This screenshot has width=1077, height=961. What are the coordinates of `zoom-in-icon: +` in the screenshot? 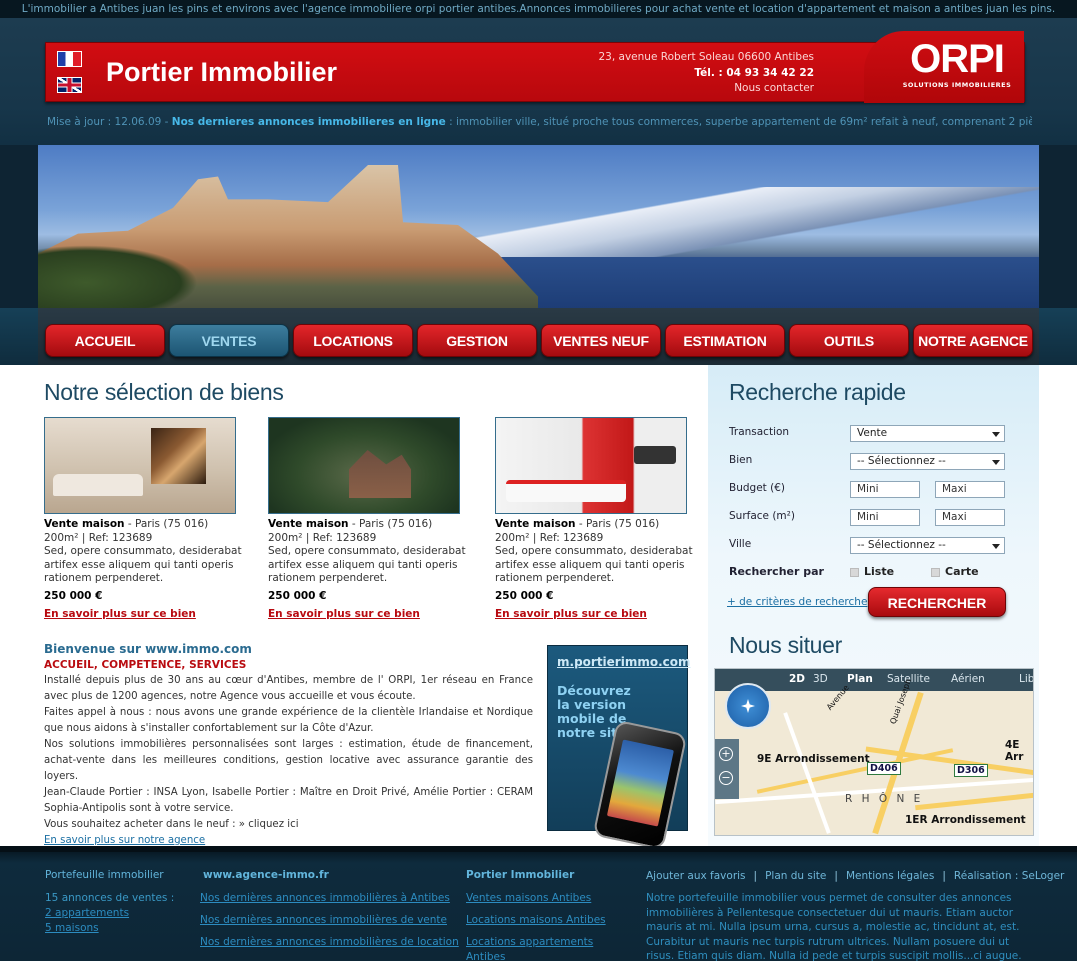 It's located at (726, 754).